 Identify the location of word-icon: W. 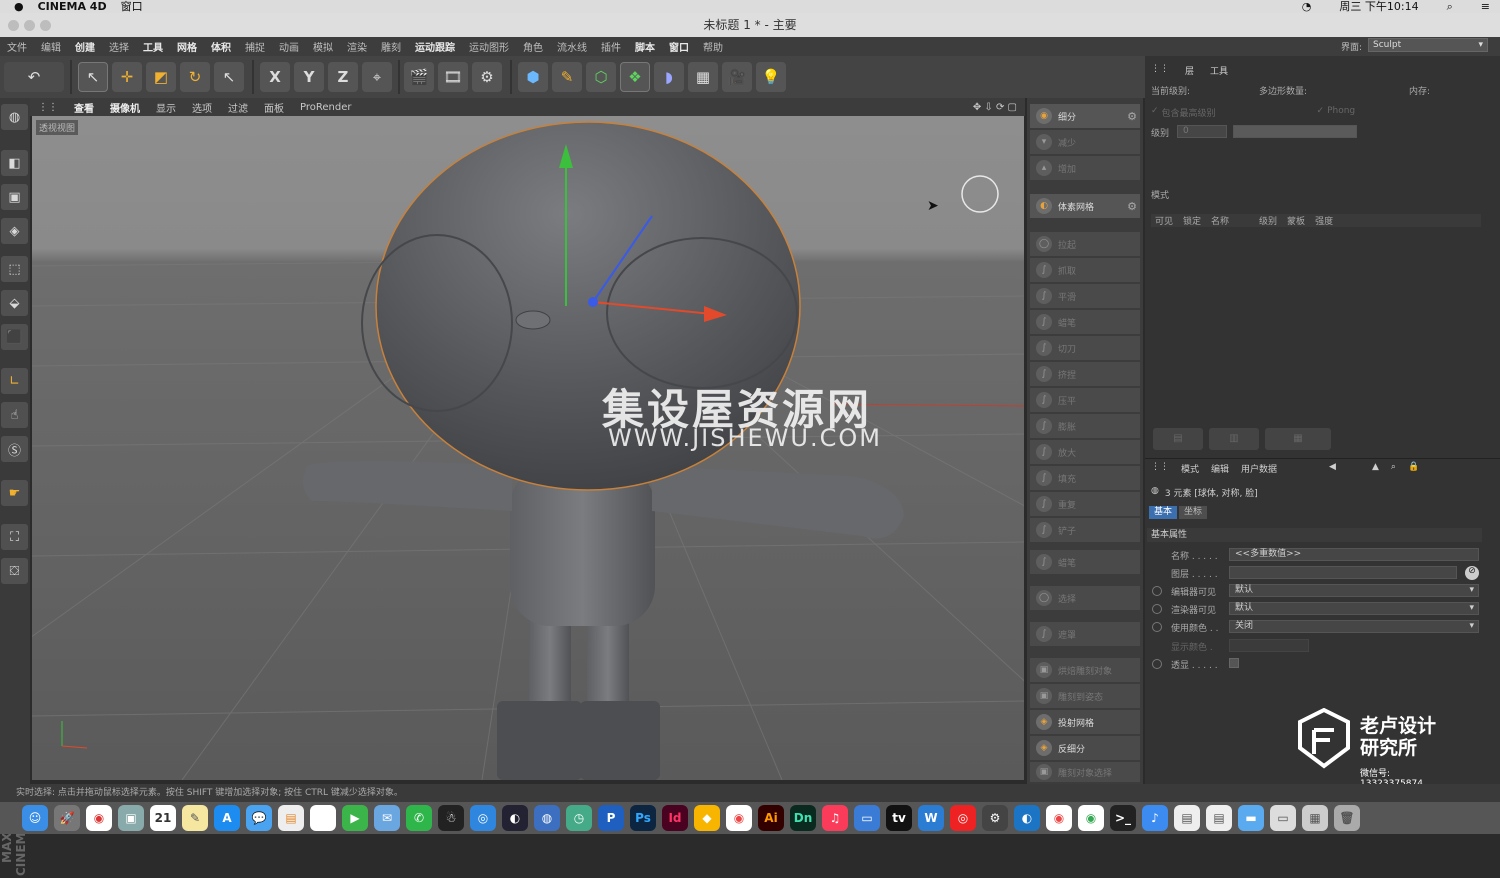
(931, 818).